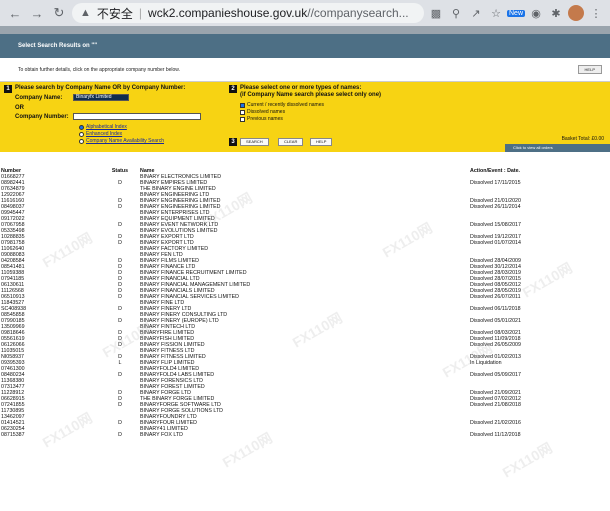 The height and width of the screenshot is (511, 610). What do you see at coordinates (42, 117) in the screenshot?
I see `company-number-label: Company Number:` at bounding box center [42, 117].